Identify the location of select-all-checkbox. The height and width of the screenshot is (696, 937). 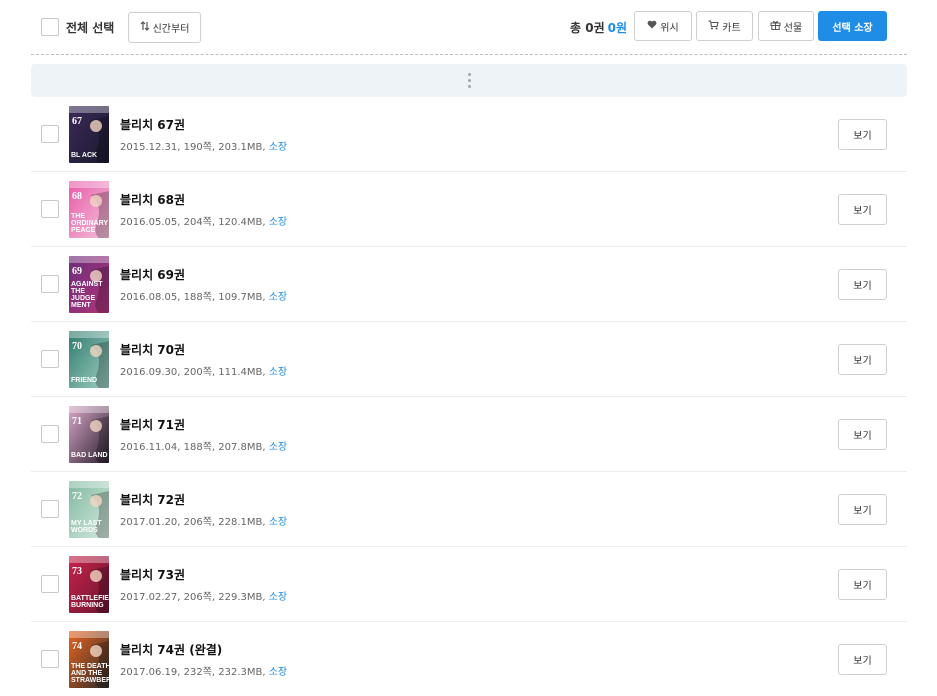
(50, 27).